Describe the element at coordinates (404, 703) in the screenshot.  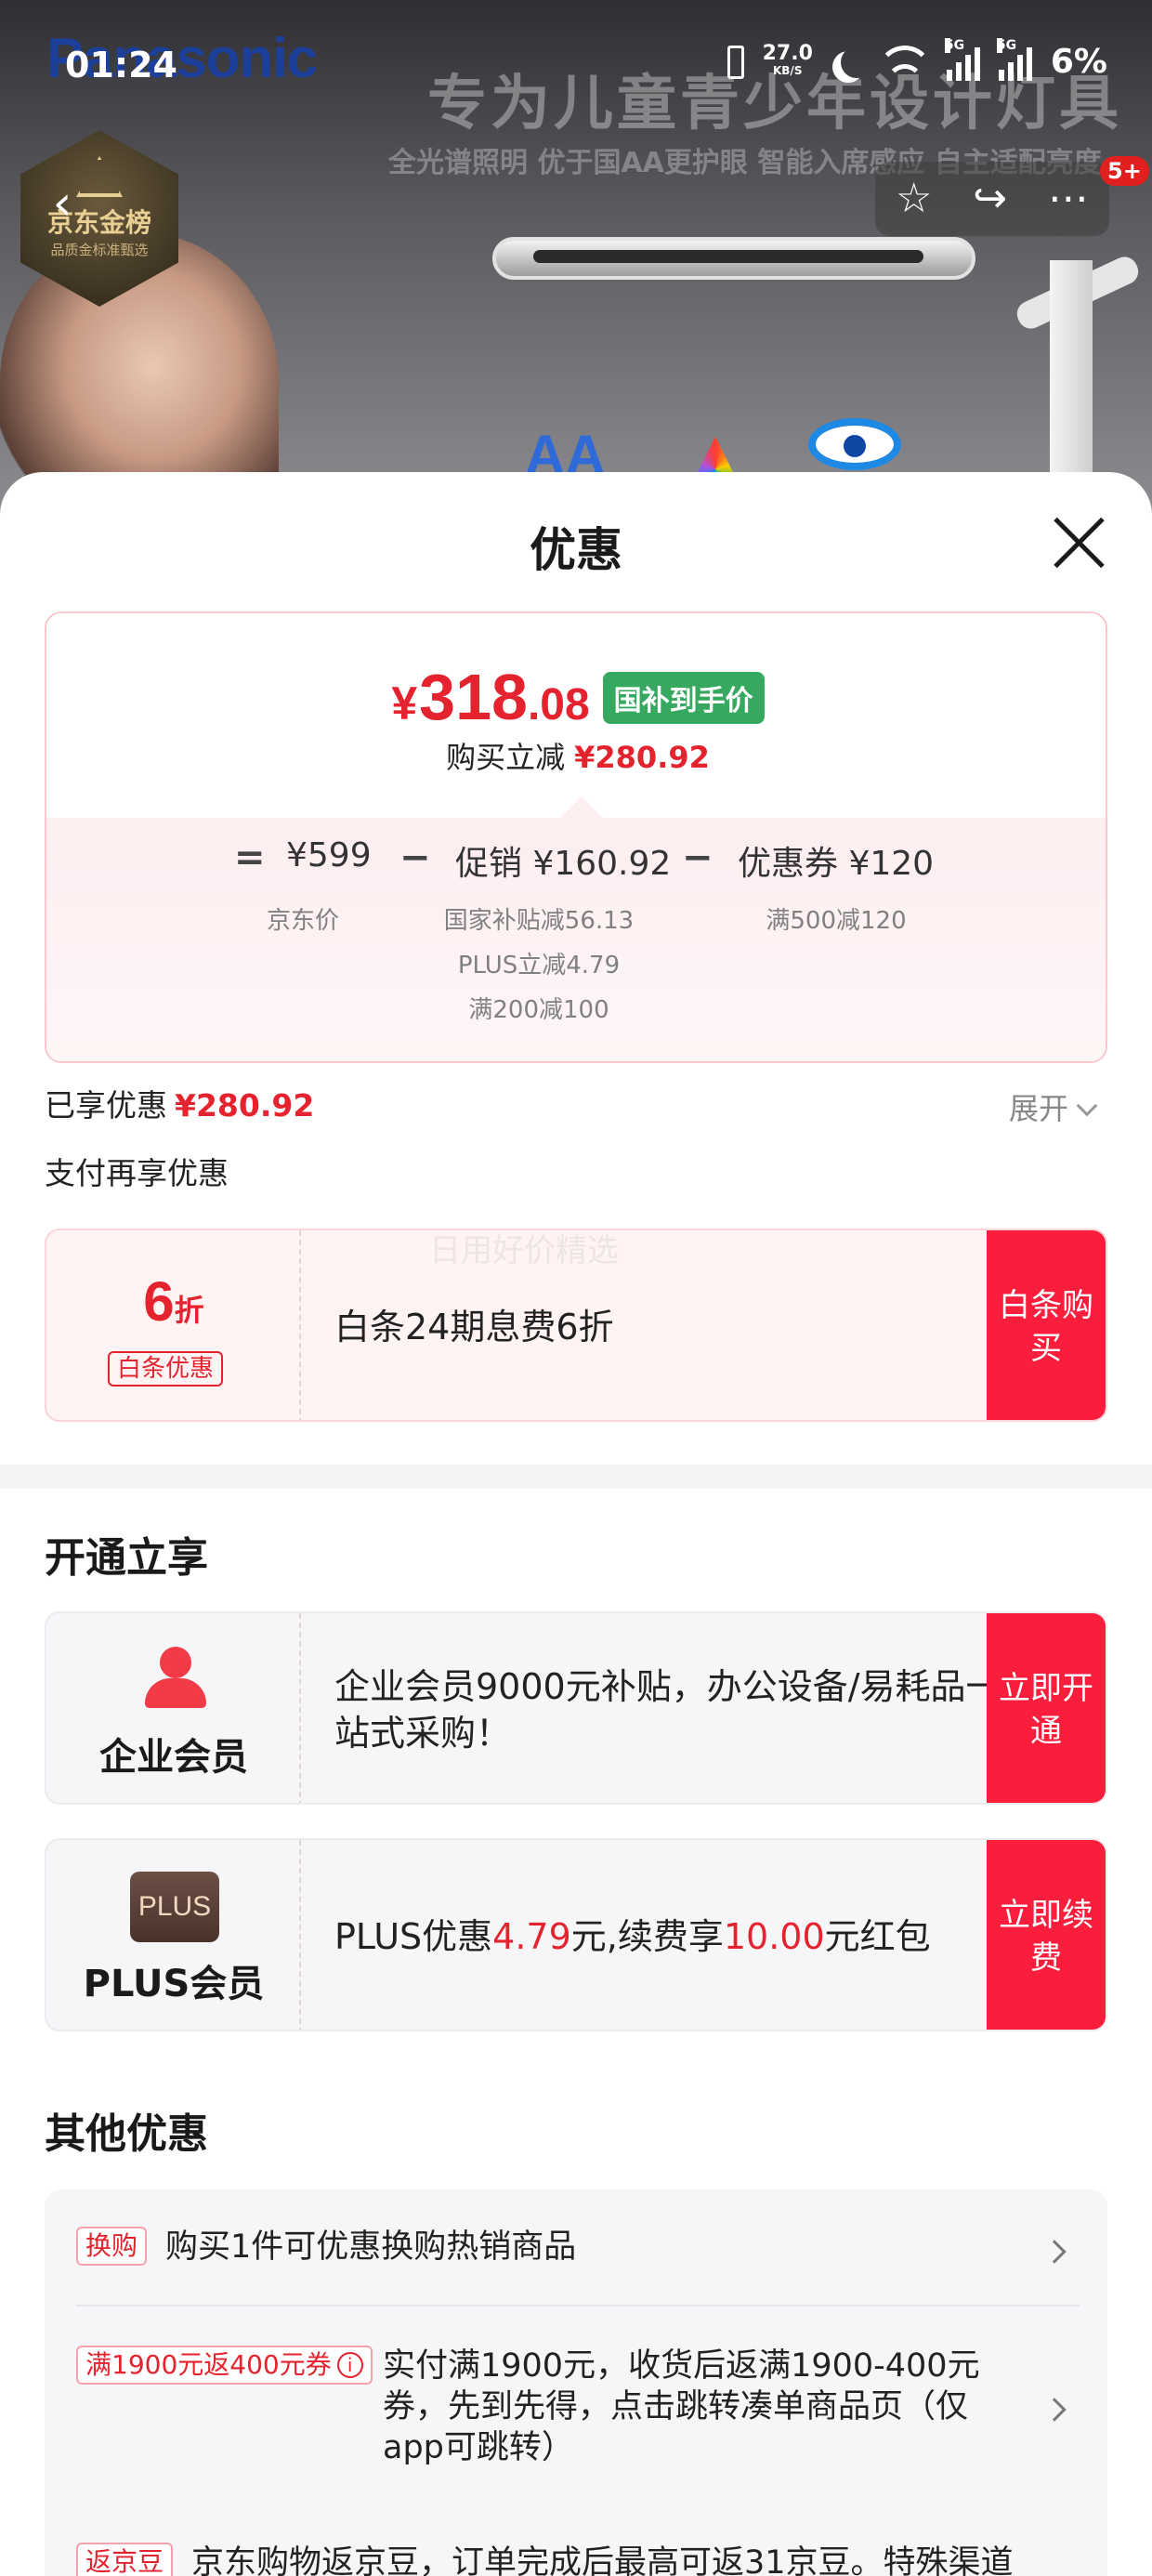
I see `price-currency: ¥` at that location.